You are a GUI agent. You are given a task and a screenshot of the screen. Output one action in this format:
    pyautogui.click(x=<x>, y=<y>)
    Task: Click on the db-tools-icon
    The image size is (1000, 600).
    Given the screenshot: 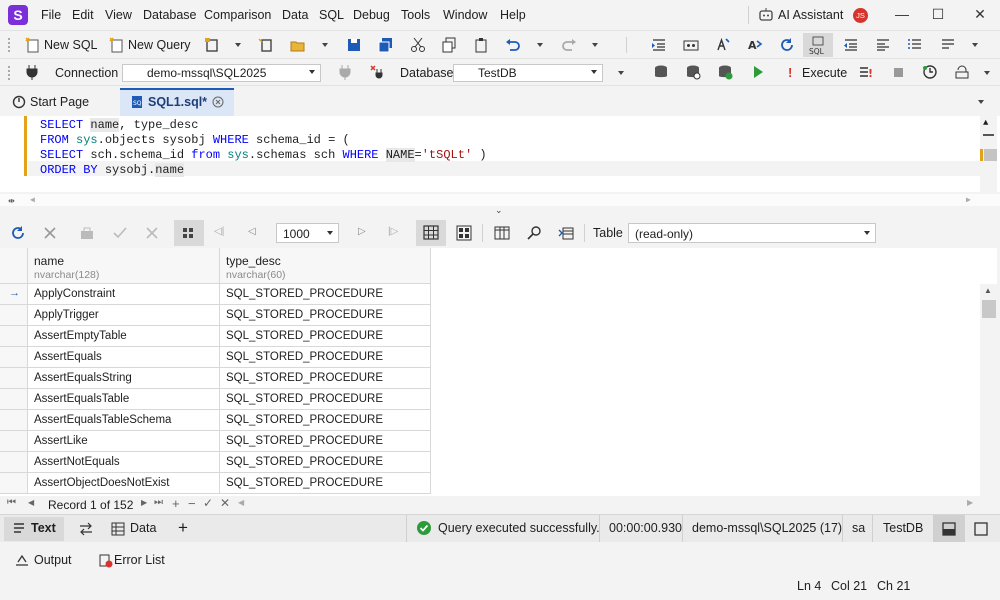 What is the action you would take?
    pyautogui.click(x=661, y=73)
    